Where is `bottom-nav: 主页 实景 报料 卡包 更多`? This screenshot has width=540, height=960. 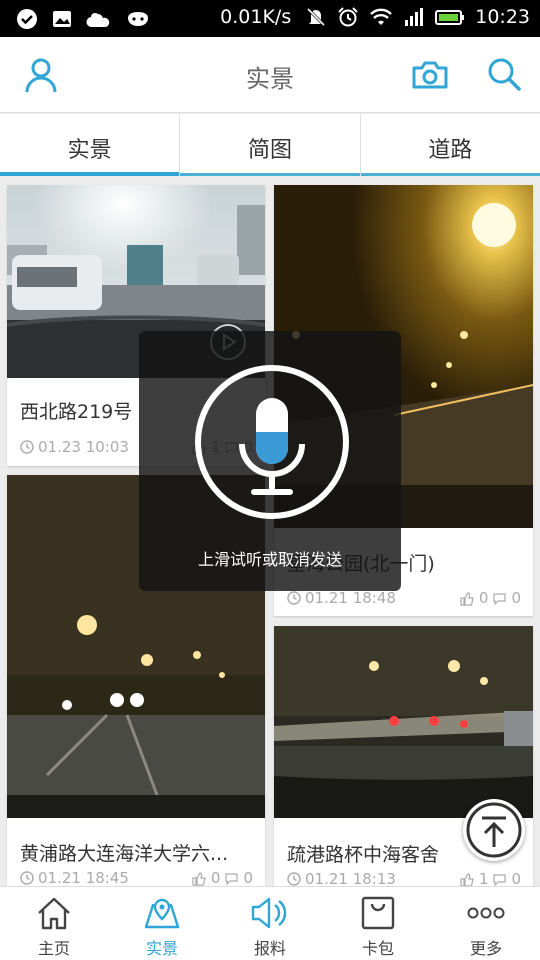
bottom-nav: 主页 实景 报料 卡包 更多 is located at coordinates (270, 923).